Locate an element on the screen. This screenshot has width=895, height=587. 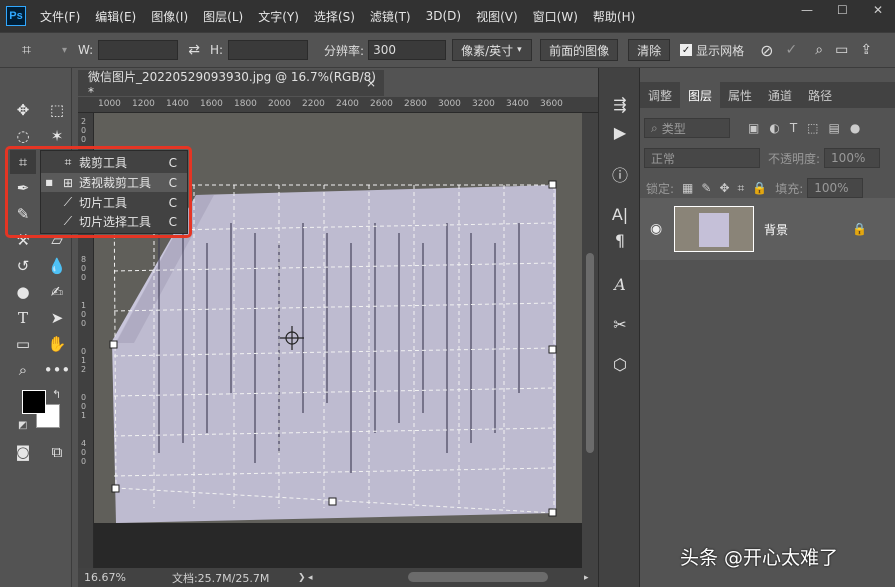
screen-mode-icon: ⧉ is located at coordinates (57, 452).